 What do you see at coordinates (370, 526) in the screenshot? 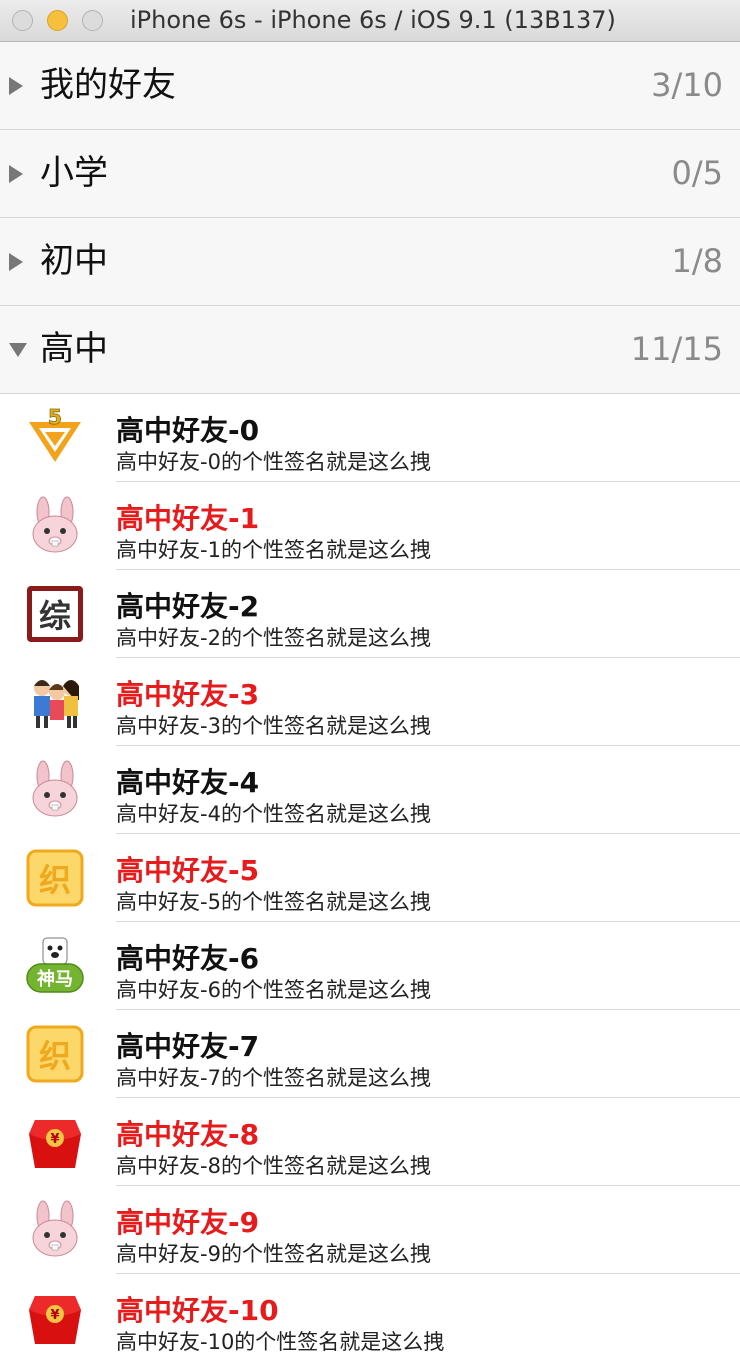
I see `friend-row: 高中好友-1 高中好友-1的个性签名就是这么拽` at bounding box center [370, 526].